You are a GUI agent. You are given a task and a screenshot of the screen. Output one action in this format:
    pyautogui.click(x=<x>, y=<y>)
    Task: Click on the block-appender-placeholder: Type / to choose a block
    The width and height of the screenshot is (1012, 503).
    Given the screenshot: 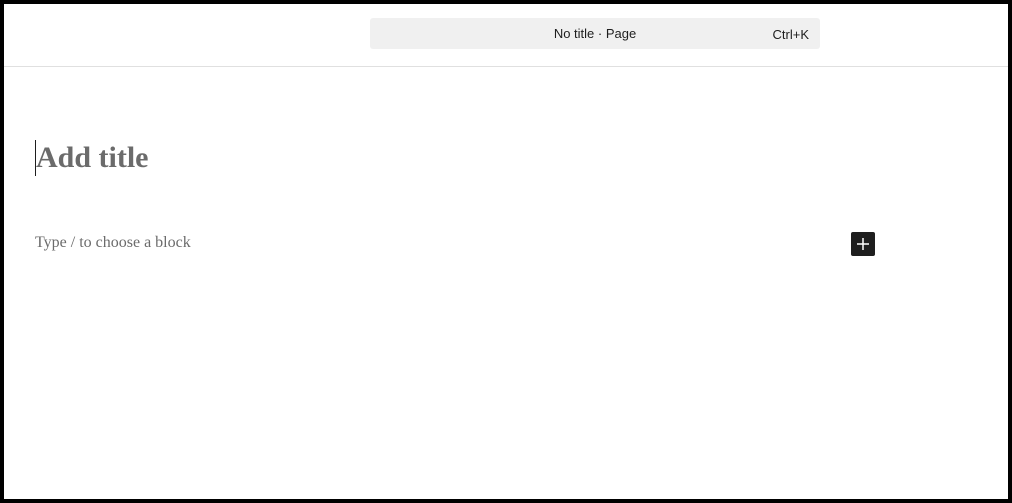 What is the action you would take?
    pyautogui.click(x=113, y=243)
    